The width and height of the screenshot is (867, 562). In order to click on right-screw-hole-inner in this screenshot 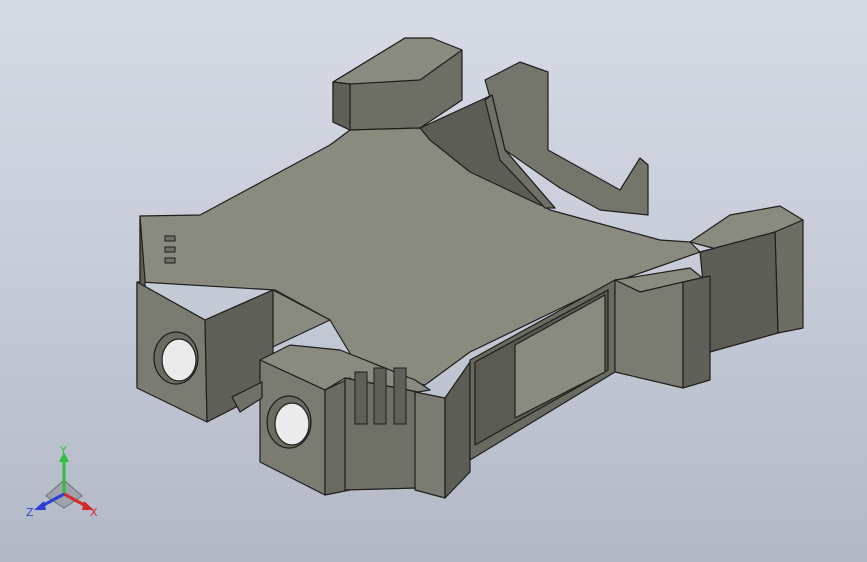, I will do `click(292, 424)`.